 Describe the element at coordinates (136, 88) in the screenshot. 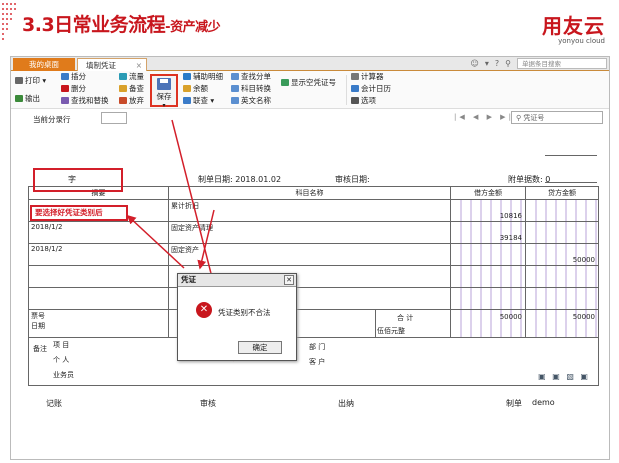

I see `note-label: 备查` at that location.